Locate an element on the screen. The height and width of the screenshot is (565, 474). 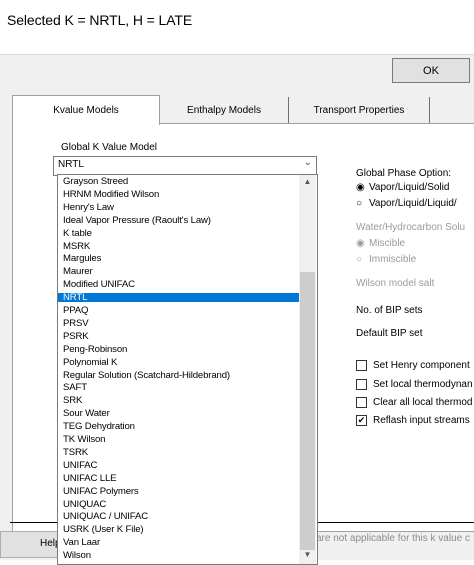
listbox-option: UNIFAC Polymers is located at coordinates (180, 491).